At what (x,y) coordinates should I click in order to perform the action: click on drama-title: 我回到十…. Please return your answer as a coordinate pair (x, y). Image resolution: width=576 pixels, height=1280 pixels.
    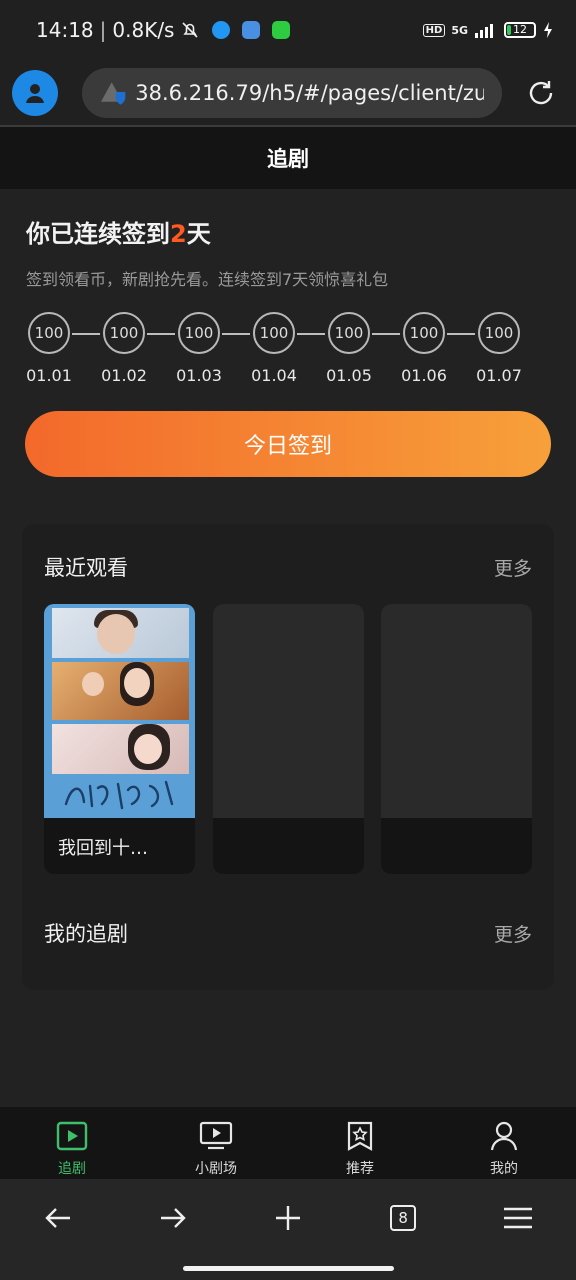
    Looking at the image, I should click on (103, 848).